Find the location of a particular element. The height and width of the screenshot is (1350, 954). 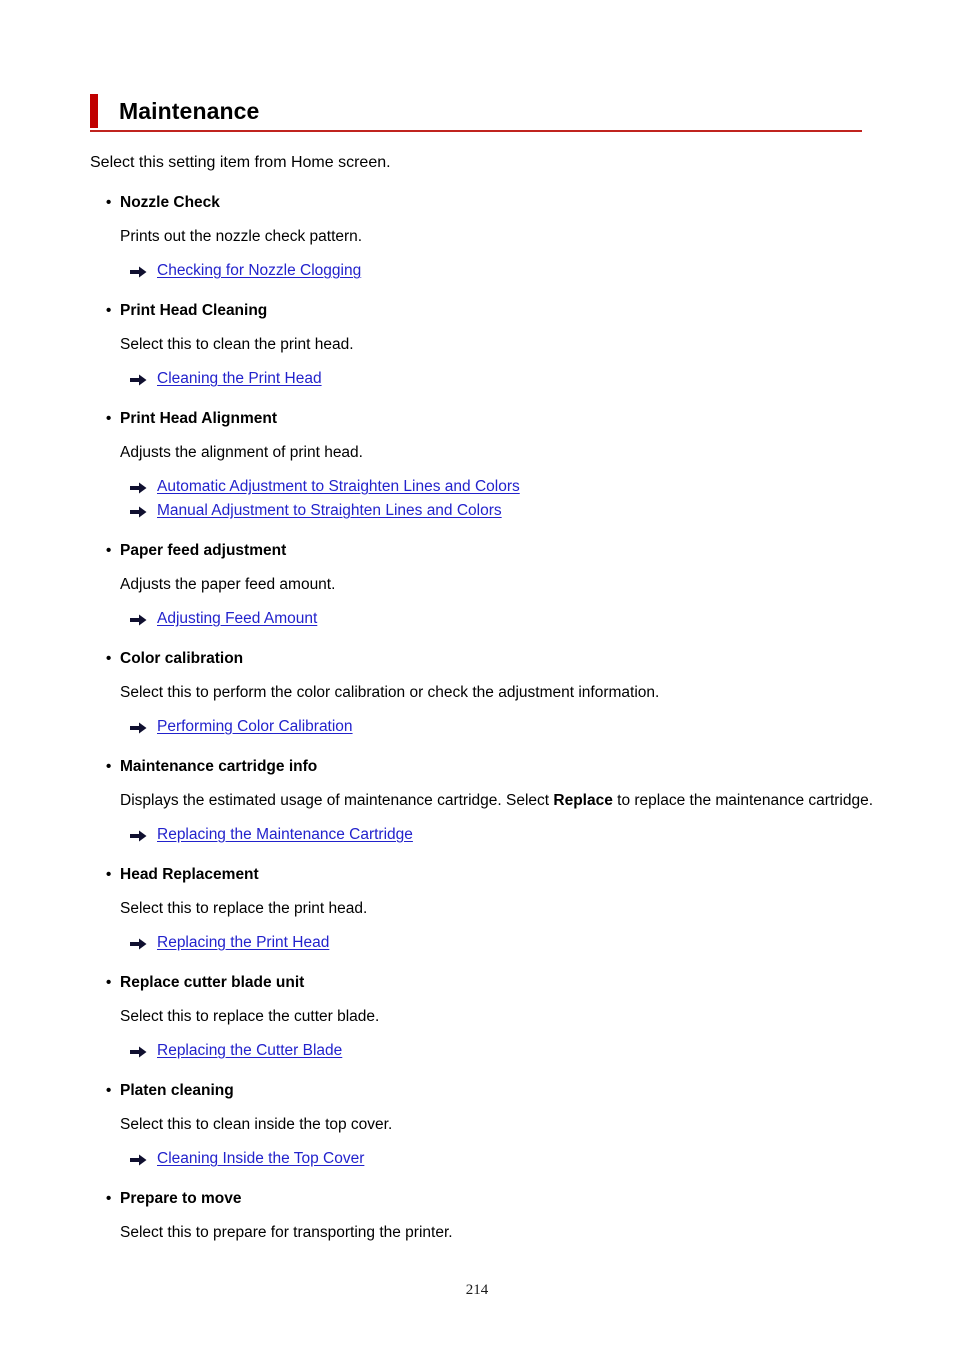

item-title: • Replace cutter blade unit is located at coordinates (485, 983).